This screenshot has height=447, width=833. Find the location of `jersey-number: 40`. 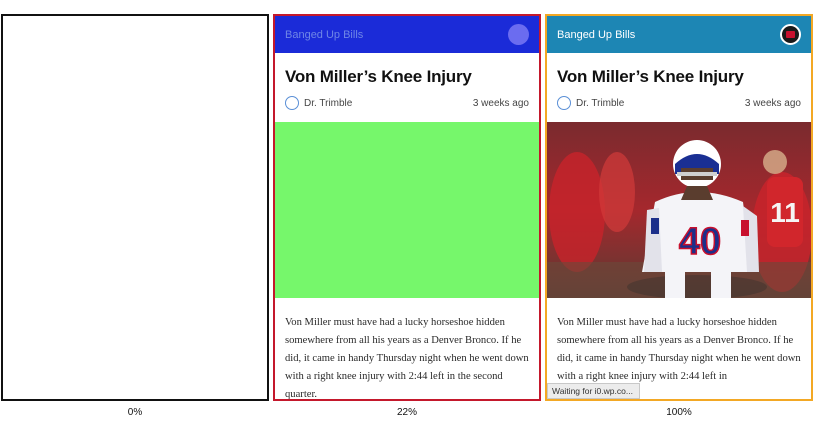

jersey-number: 40 is located at coordinates (700, 242).